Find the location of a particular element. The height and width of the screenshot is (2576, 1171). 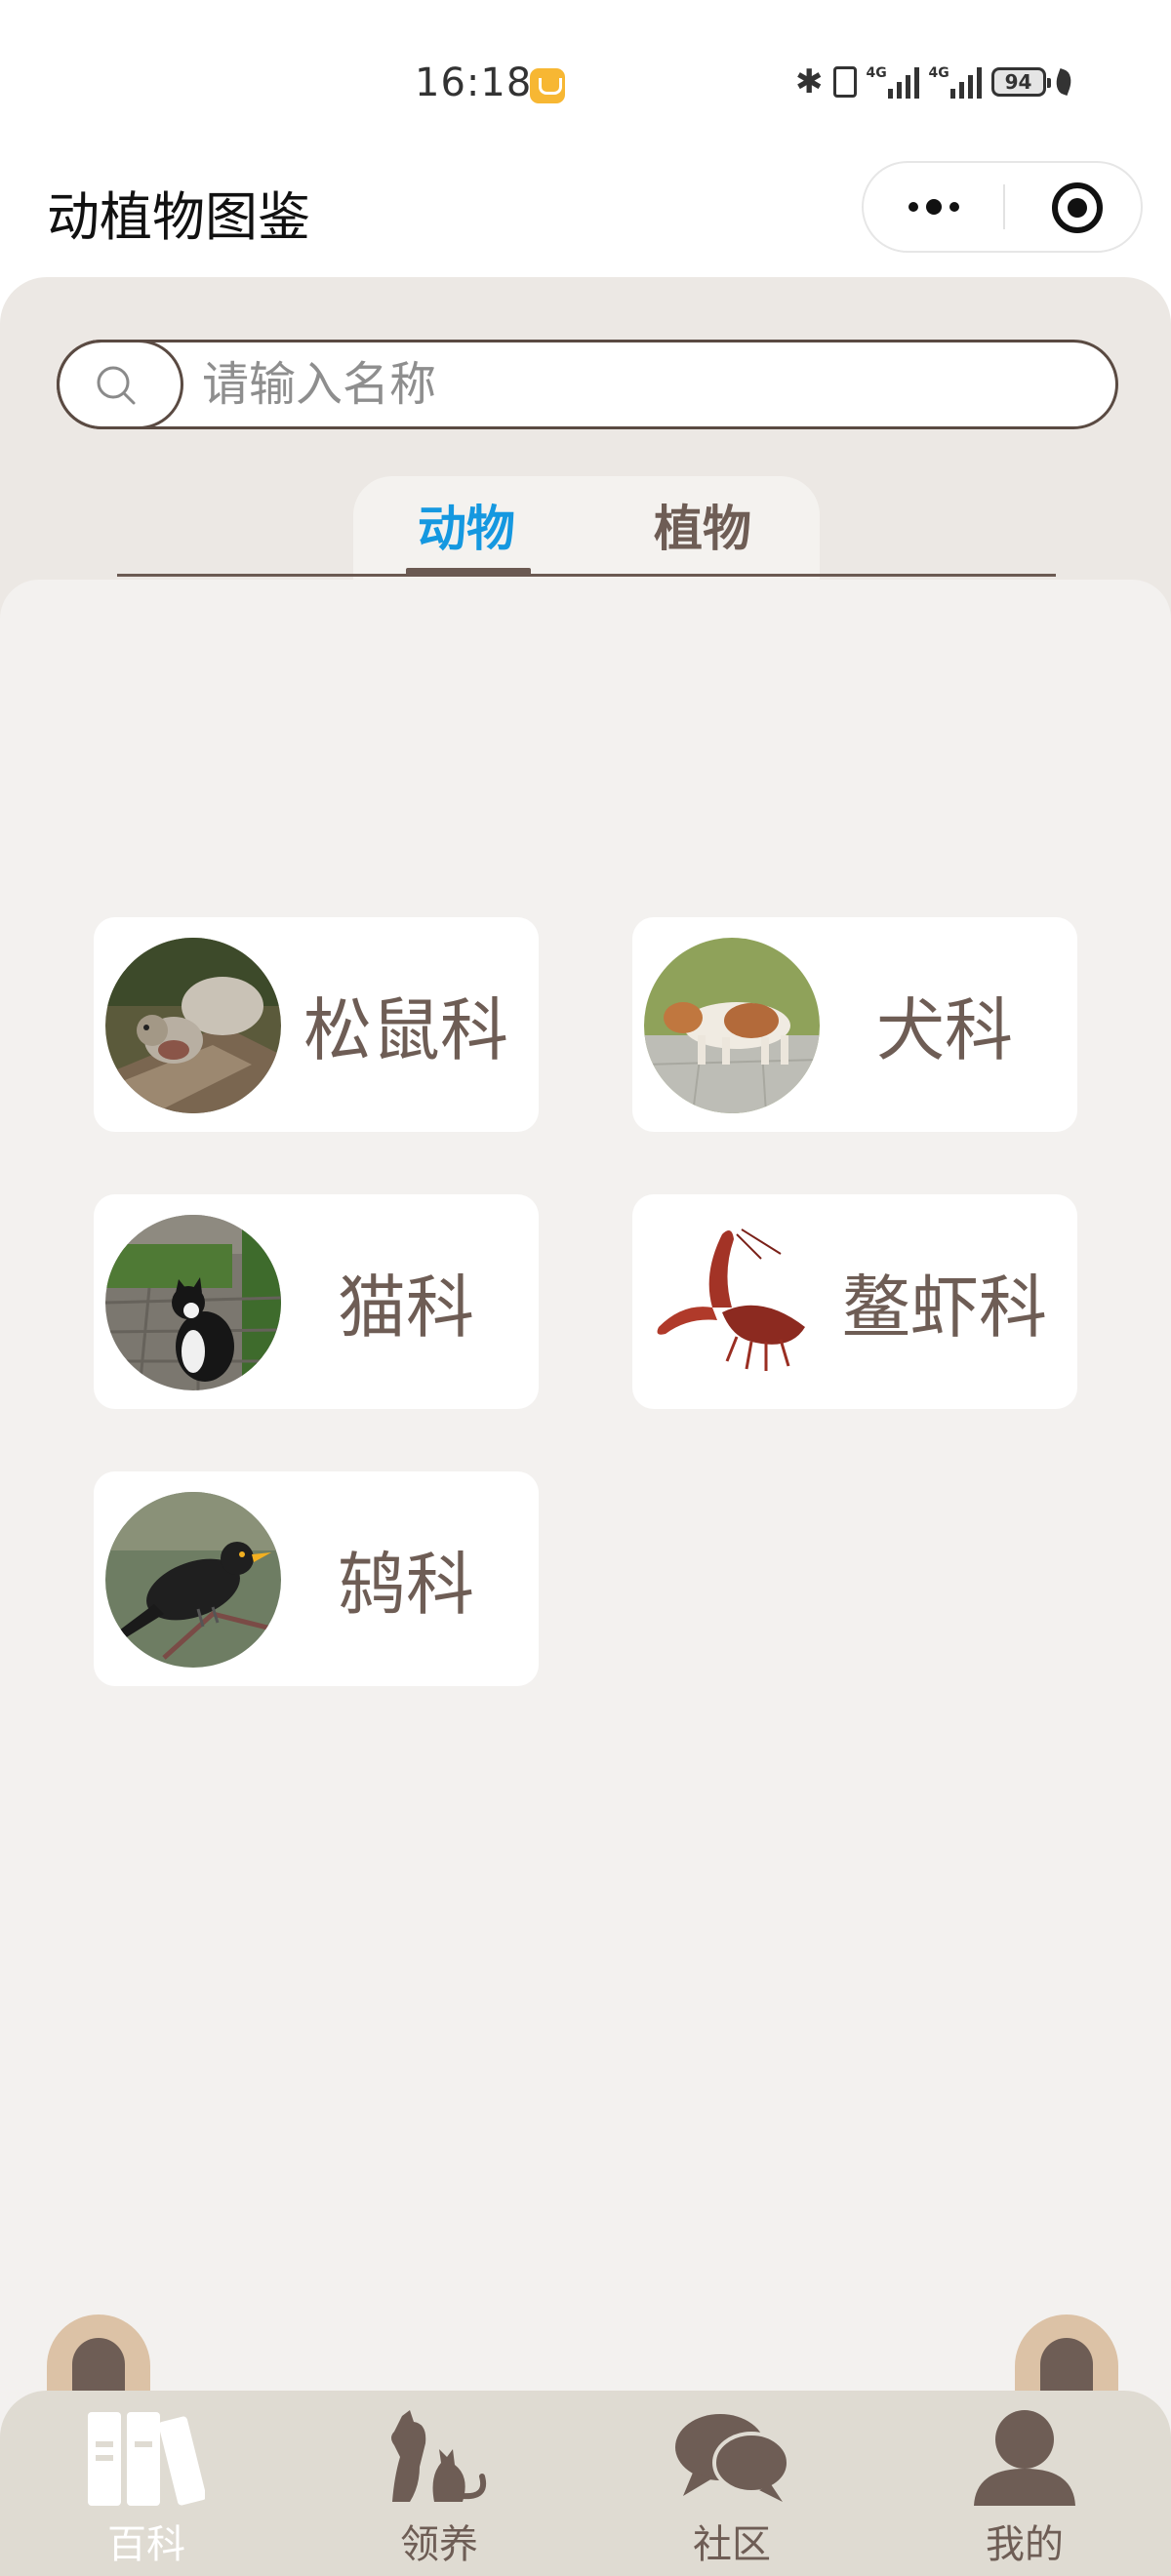

tabbar-item-community: 社区 is located at coordinates (732, 2483).